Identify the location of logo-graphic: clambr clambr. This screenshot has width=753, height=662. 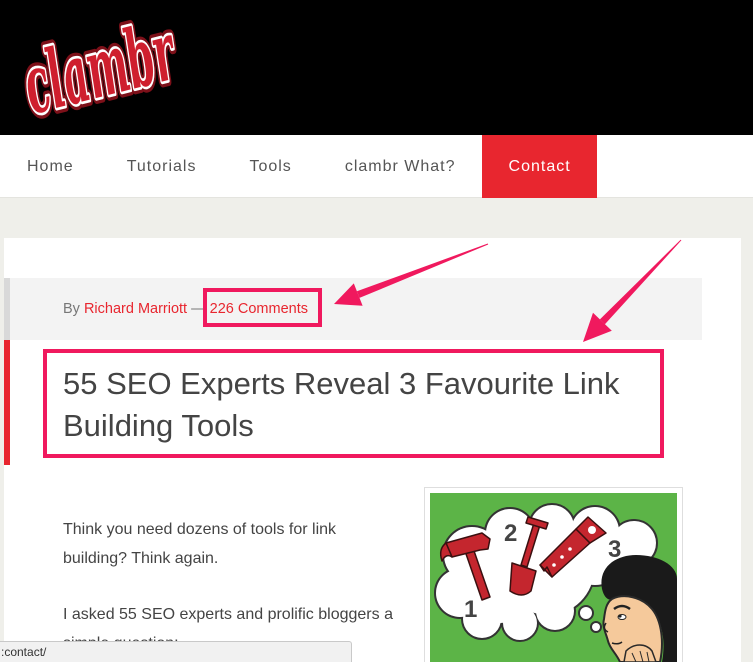
(105, 68).